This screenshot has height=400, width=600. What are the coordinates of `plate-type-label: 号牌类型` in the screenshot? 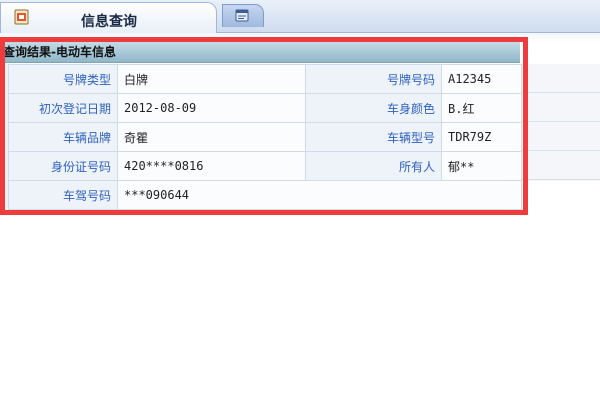 It's located at (63, 79).